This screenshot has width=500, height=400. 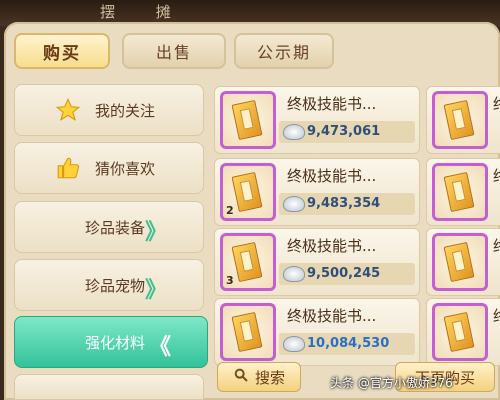 I want to click on search-button: 搜索, so click(x=259, y=377).